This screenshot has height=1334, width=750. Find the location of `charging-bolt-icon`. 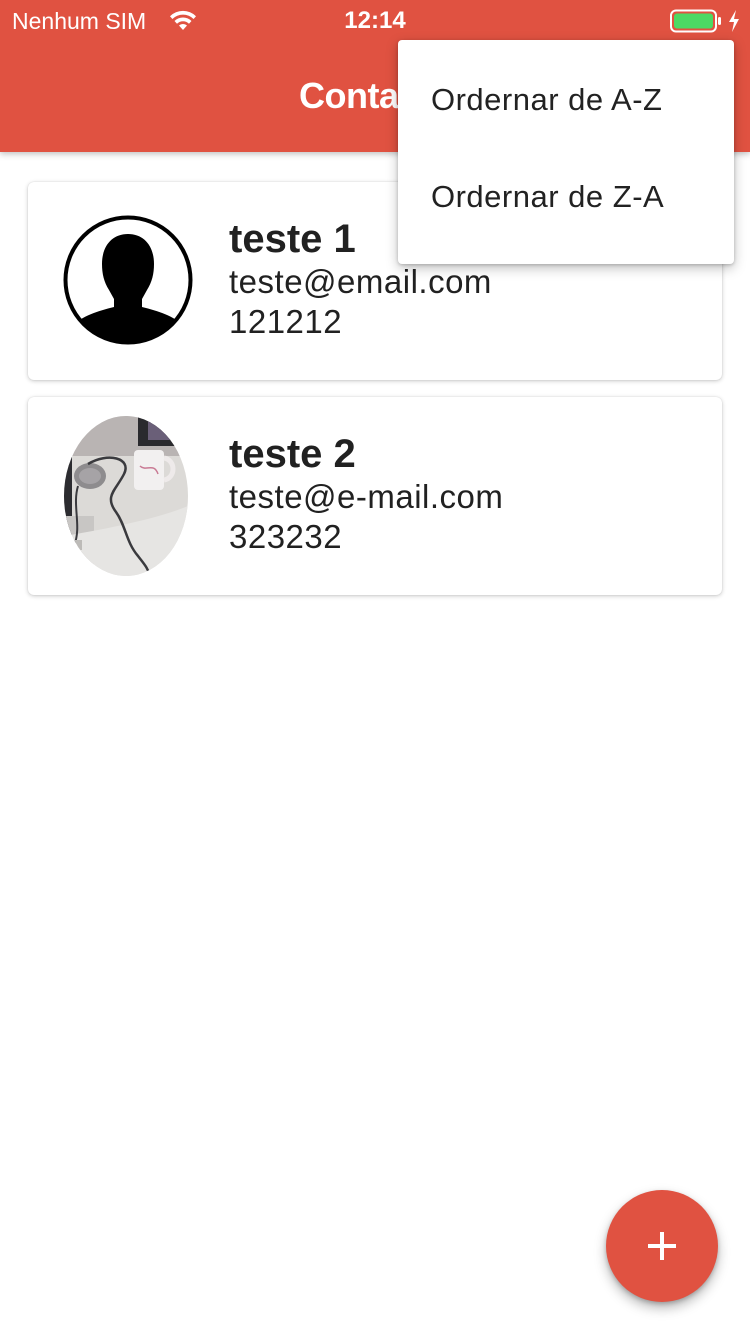

charging-bolt-icon is located at coordinates (734, 21).